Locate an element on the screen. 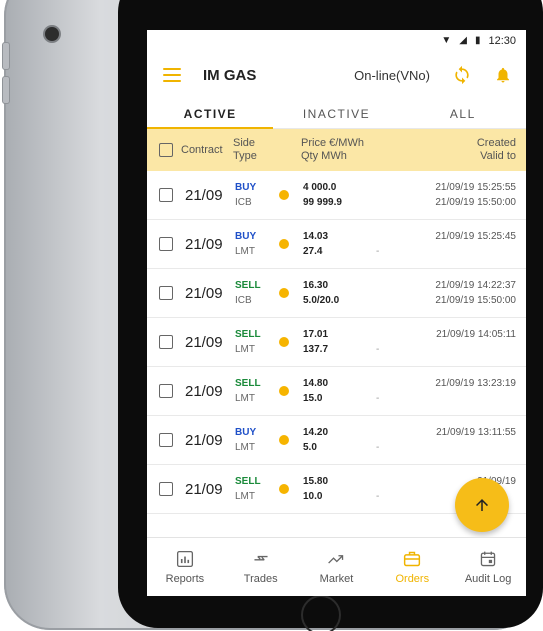  bell-icon is located at coordinates (503, 75).